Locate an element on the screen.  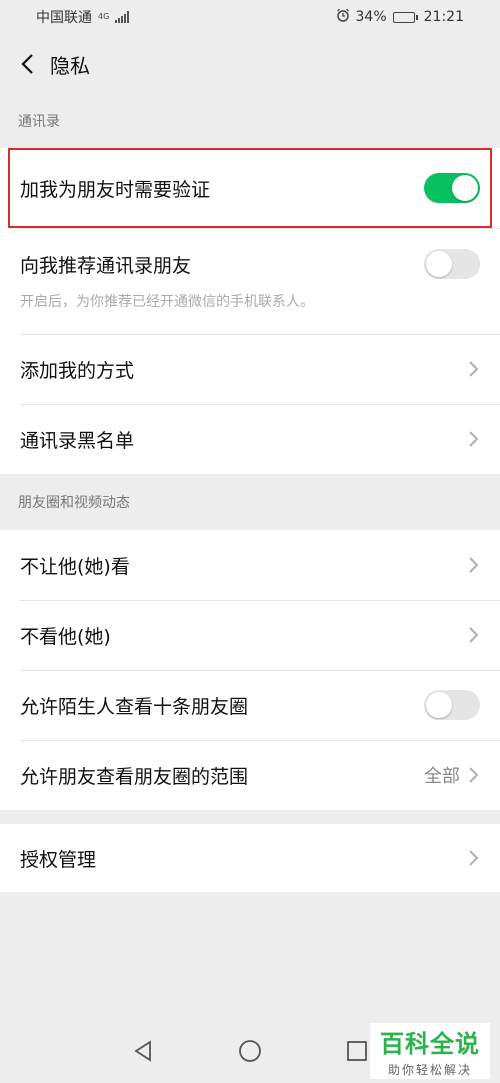
section-label-moments: 朋友圈和视频动态 is located at coordinates (74, 503).